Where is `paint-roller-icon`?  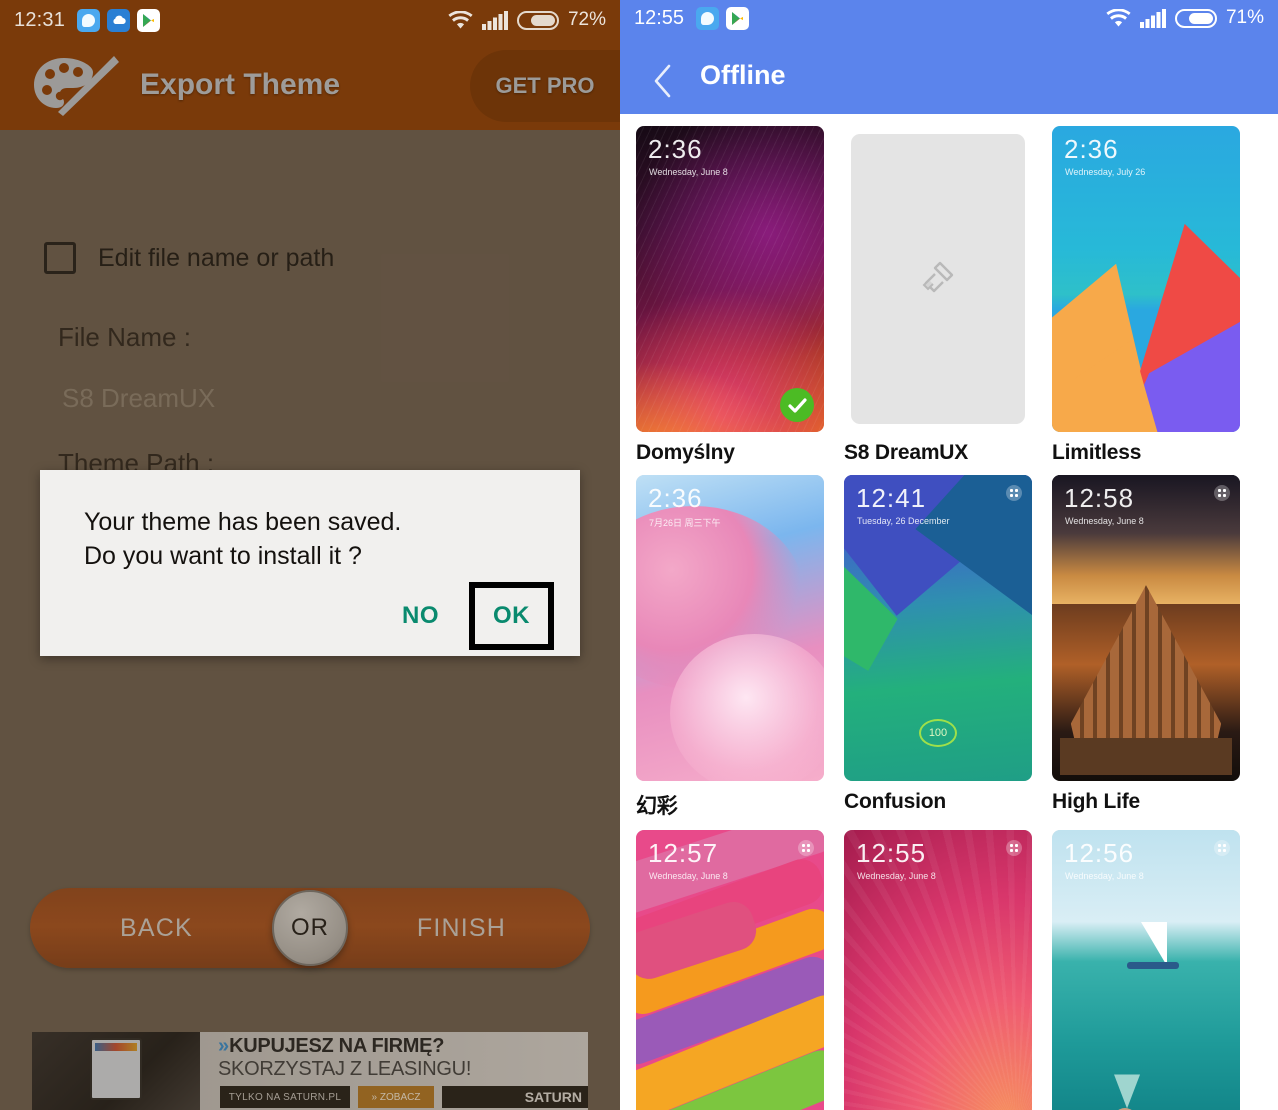 paint-roller-icon is located at coordinates (938, 277).